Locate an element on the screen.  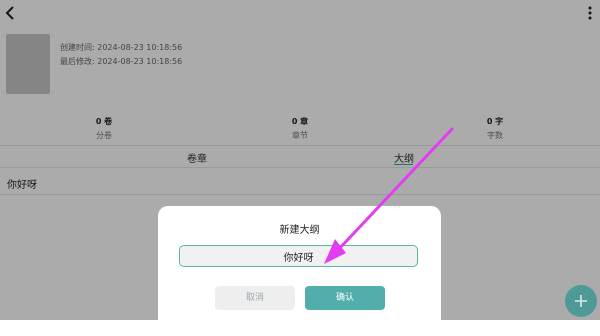
annotation-arrow-icon is located at coordinates (389, 195).